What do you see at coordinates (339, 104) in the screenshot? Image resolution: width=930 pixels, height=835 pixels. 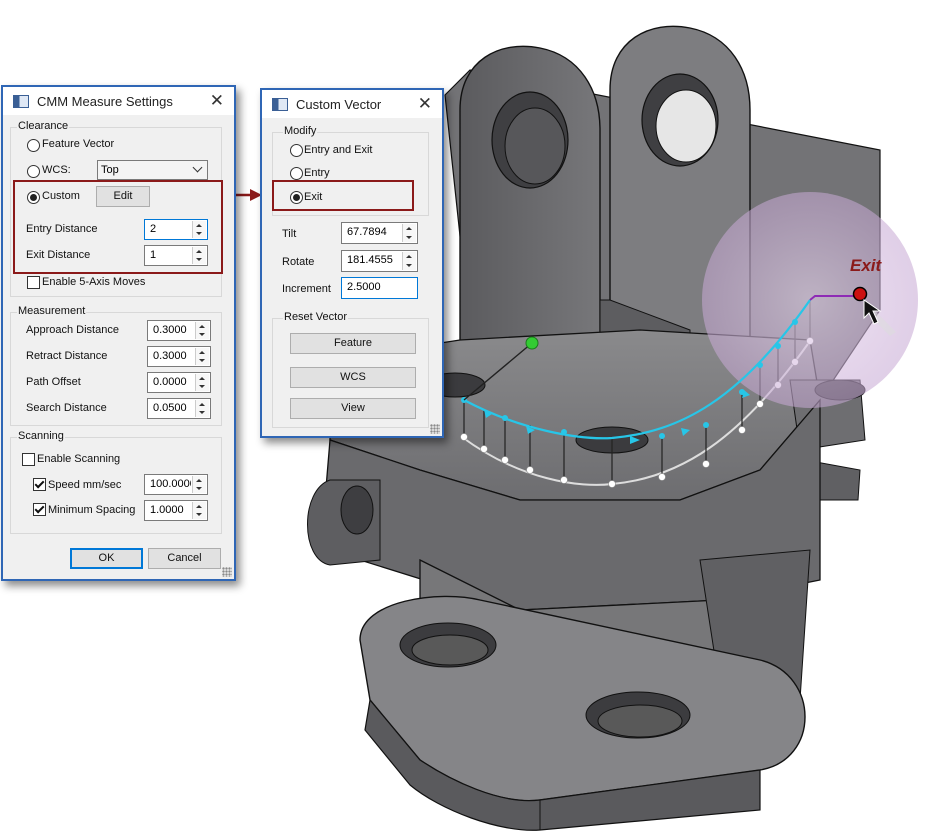 I see `vector-dialog-title: Custom Vector` at bounding box center [339, 104].